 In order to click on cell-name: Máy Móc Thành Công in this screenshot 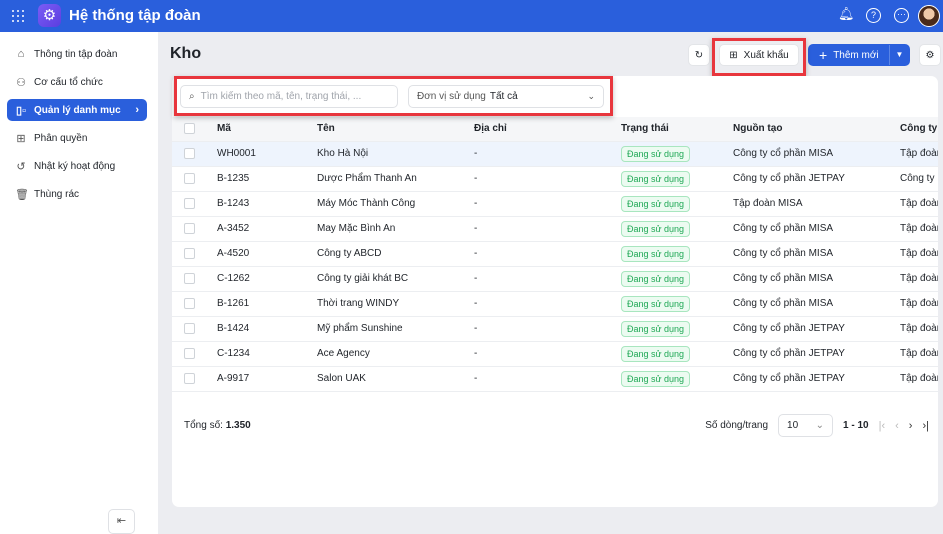, I will do `click(395, 204)`.